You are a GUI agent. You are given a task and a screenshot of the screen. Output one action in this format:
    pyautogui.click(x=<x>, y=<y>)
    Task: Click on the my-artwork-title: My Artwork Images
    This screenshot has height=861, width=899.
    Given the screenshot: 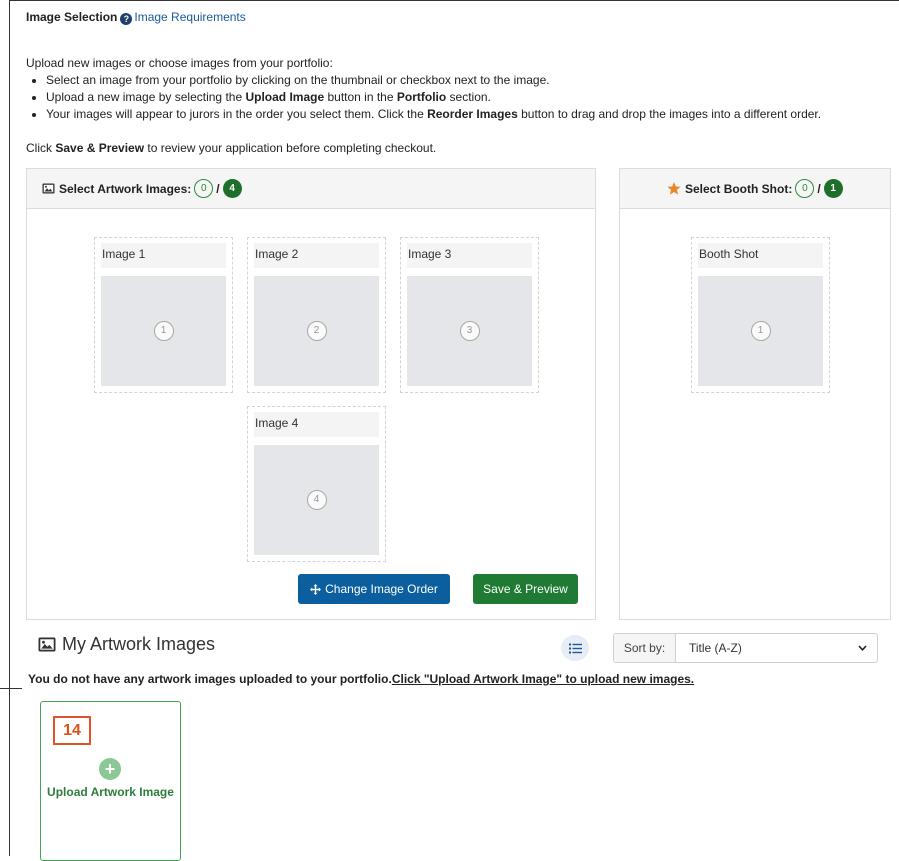 What is the action you would take?
    pyautogui.click(x=126, y=644)
    